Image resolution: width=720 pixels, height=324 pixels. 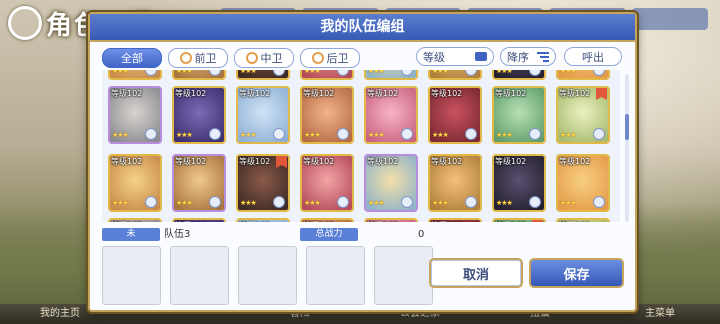 I want to click on tab-midguard-label: 中卫, so click(x=271, y=58).